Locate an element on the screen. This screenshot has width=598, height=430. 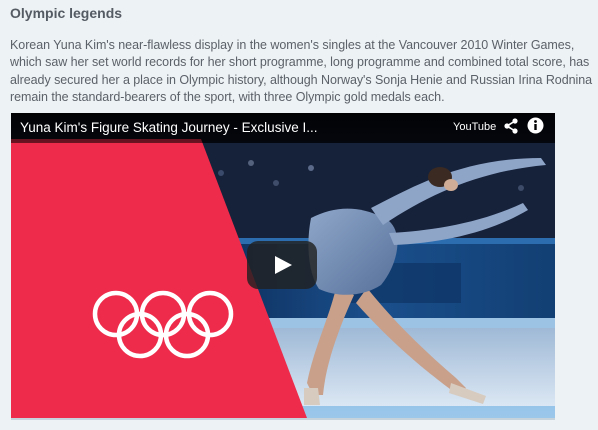
play-icon is located at coordinates (283, 265).